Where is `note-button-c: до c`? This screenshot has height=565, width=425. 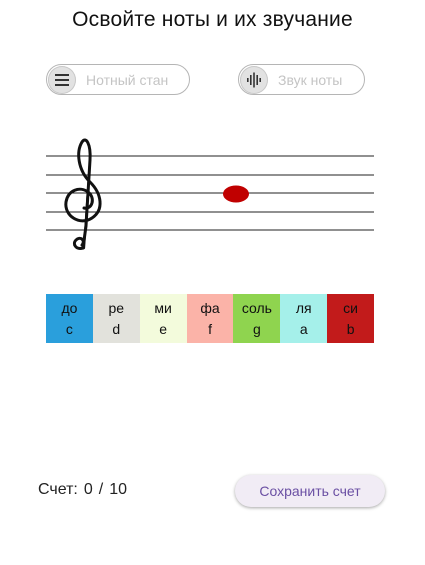 note-button-c: до c is located at coordinates (69, 318).